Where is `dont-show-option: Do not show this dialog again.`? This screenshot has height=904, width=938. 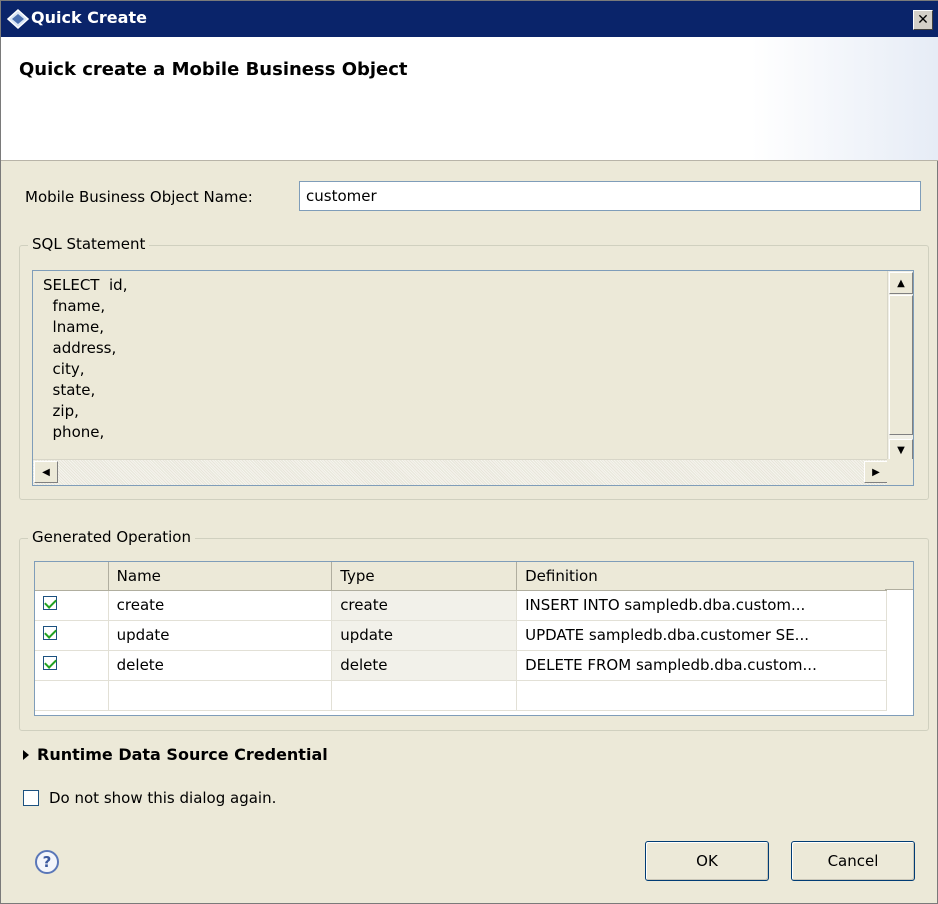 dont-show-option: Do not show this dialog again. is located at coordinates (149, 798).